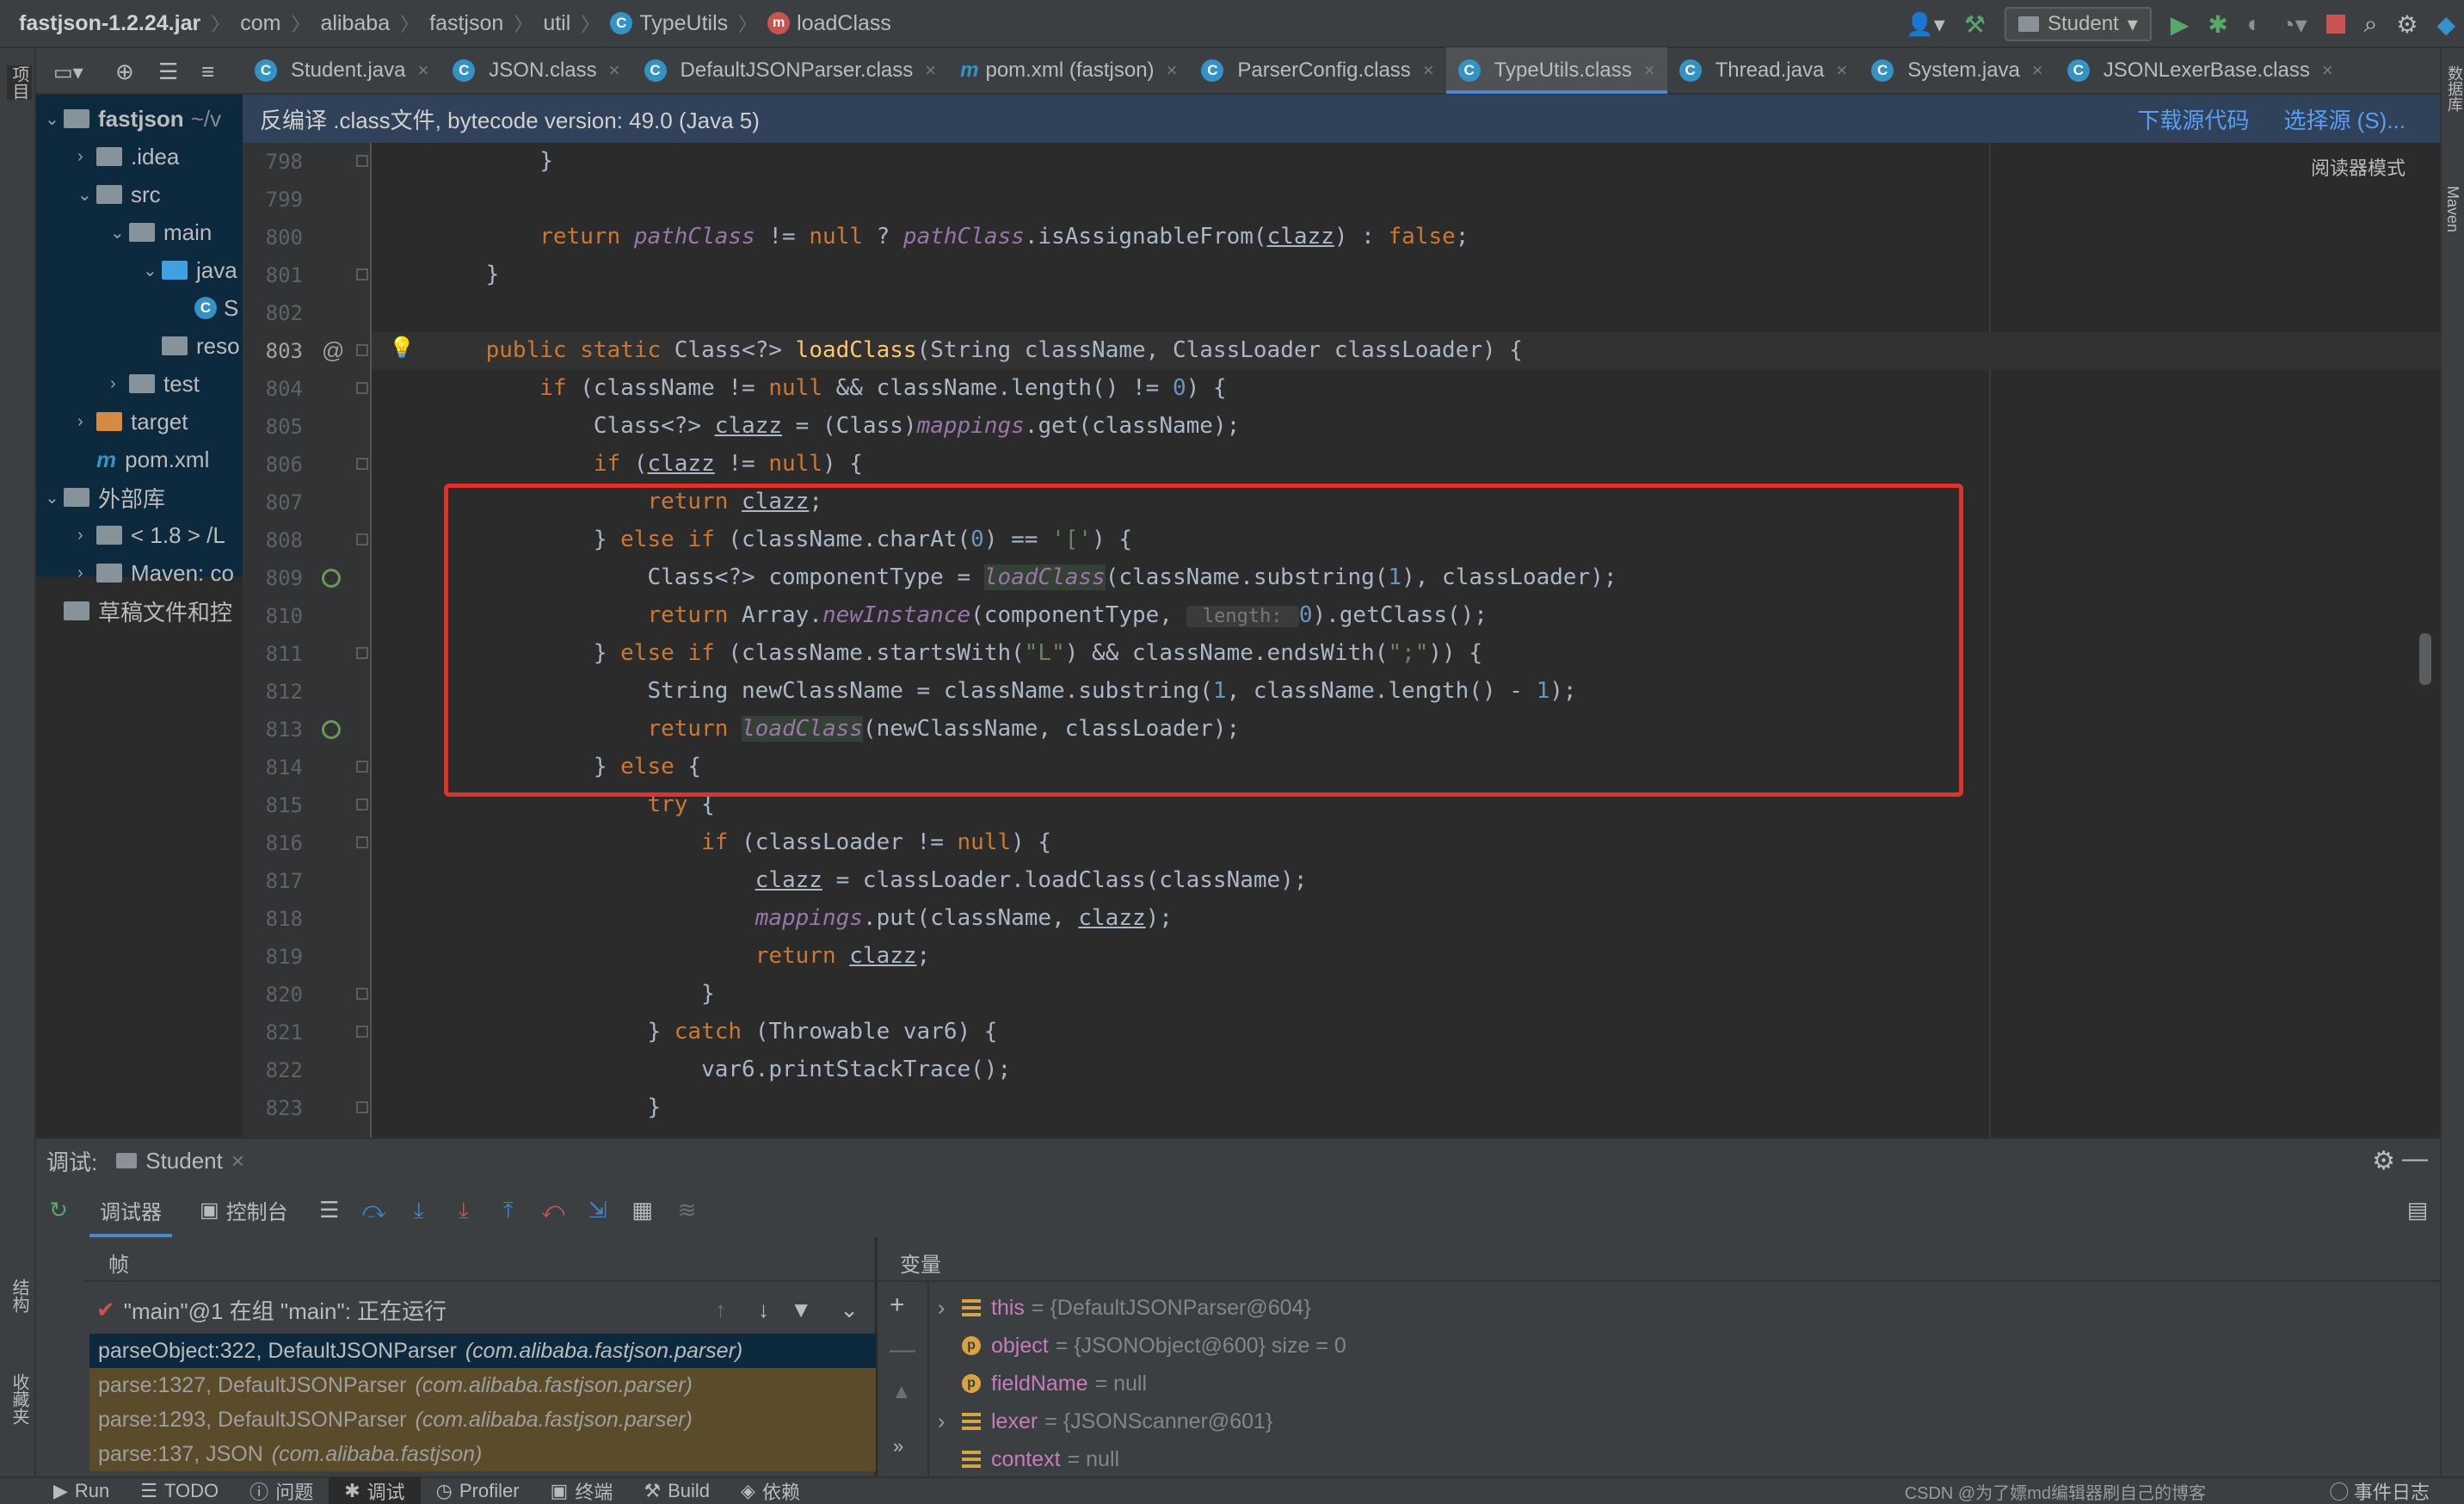  I want to click on threads-icon: ☰, so click(329, 1210).